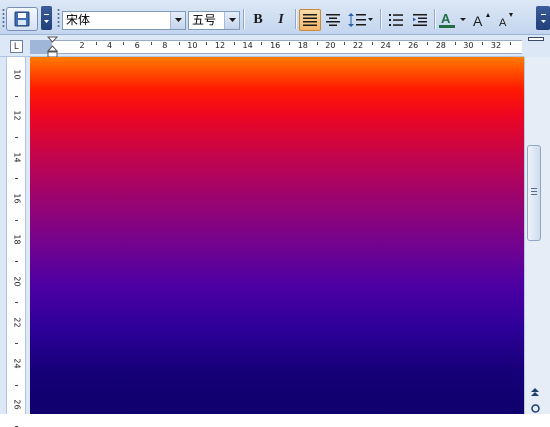  I want to click on toolbar-grip, so click(3, 17).